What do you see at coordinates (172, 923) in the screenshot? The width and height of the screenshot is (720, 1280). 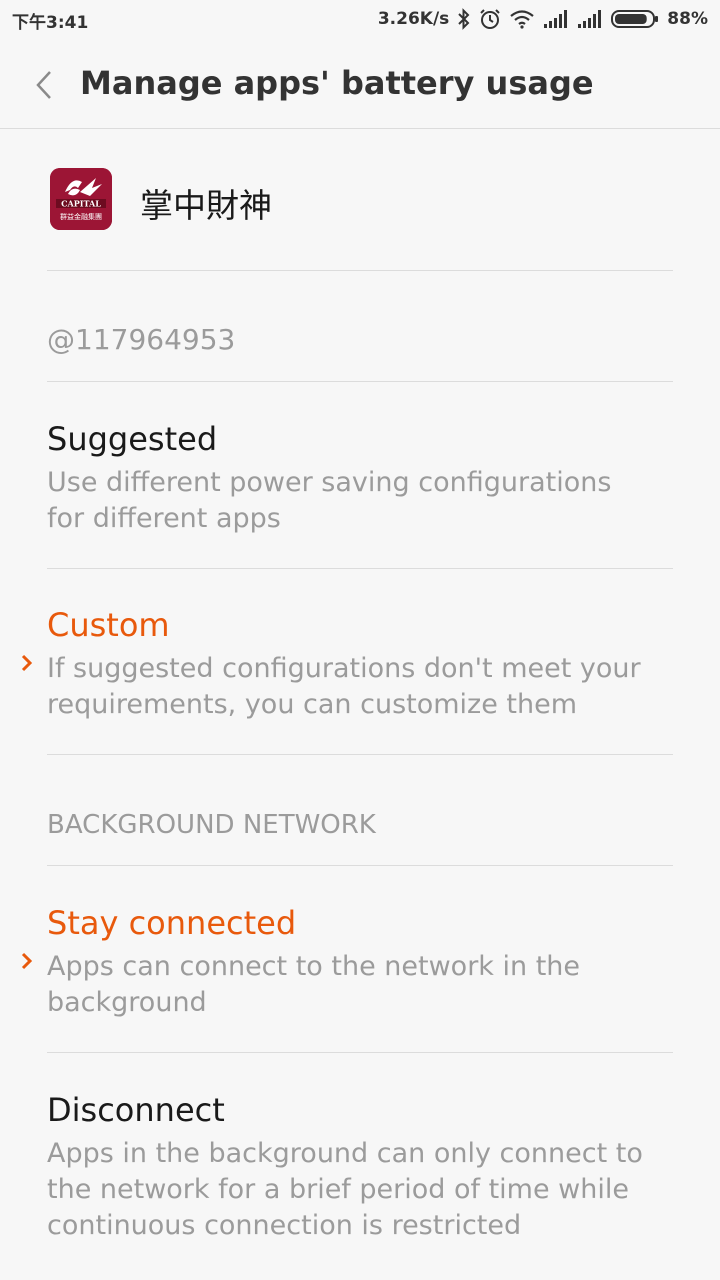 I see `option-stay-connected-title: Stay connected` at bounding box center [172, 923].